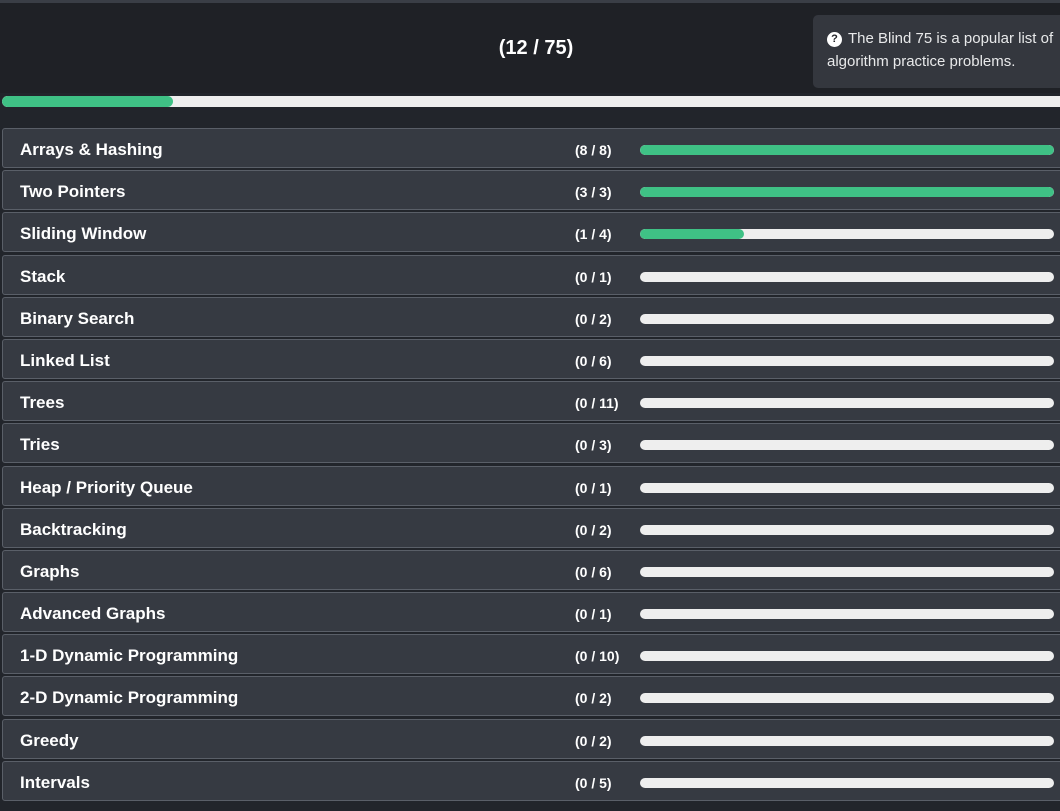 The image size is (1060, 811). What do you see at coordinates (531, 190) in the screenshot?
I see `category-row: Two Pointers (3 / 3)` at bounding box center [531, 190].